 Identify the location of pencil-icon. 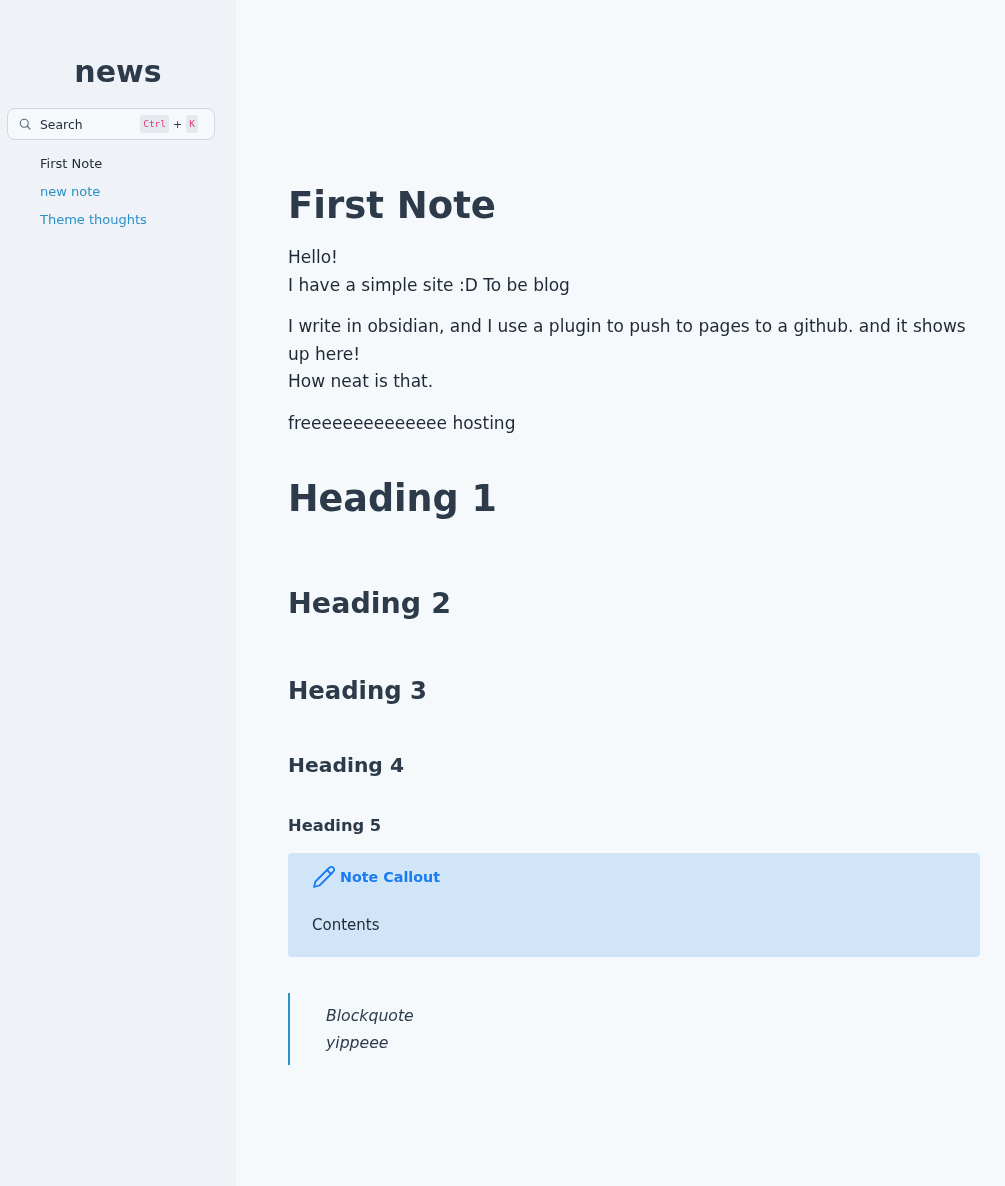
(324, 876).